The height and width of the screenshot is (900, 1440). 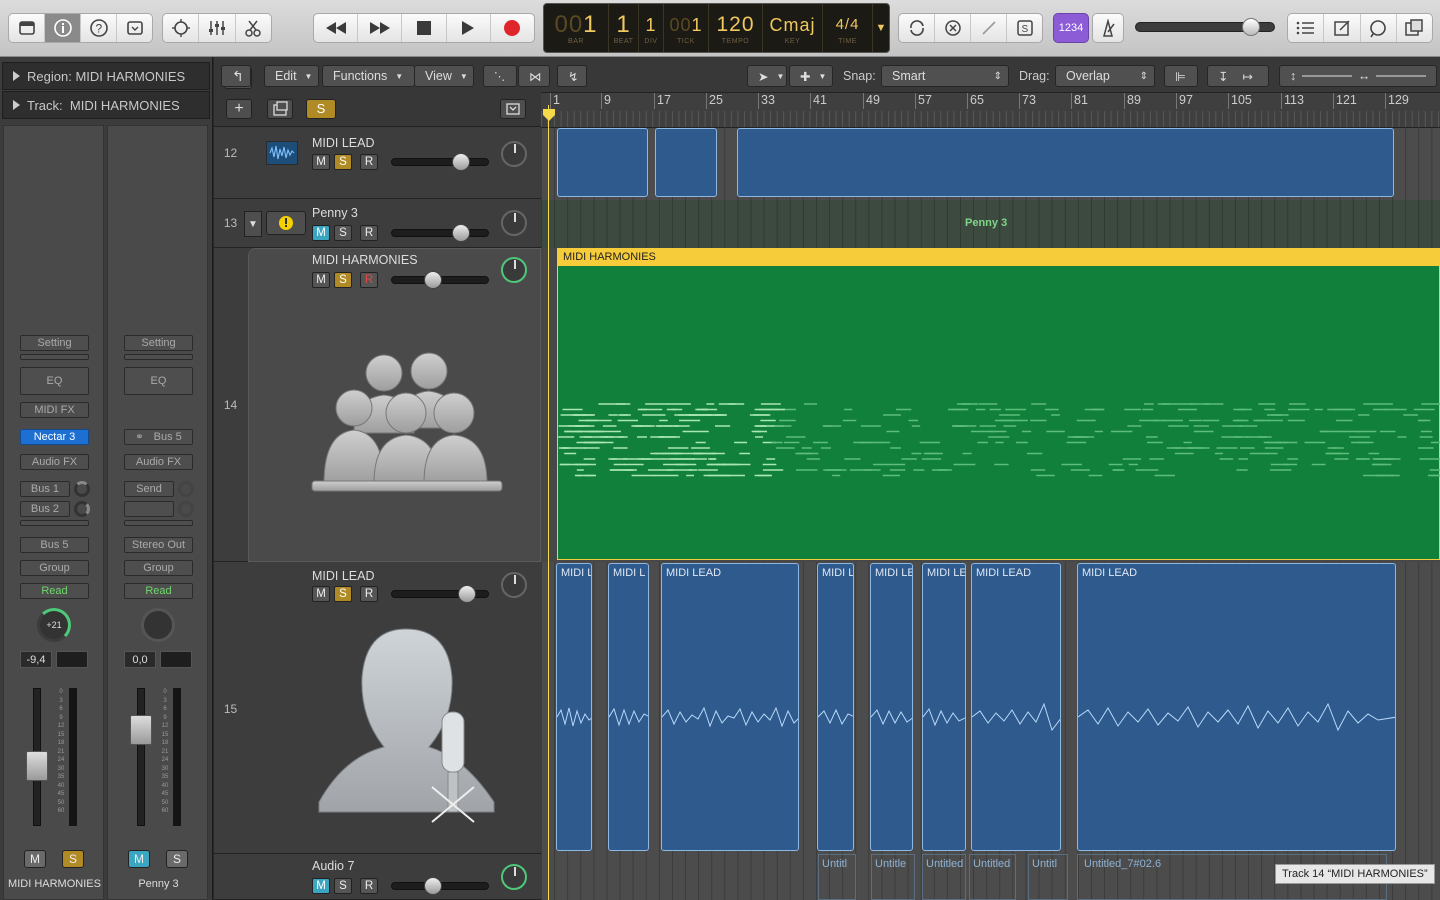 What do you see at coordinates (158, 884) in the screenshot?
I see `channel-name: Penny 3` at bounding box center [158, 884].